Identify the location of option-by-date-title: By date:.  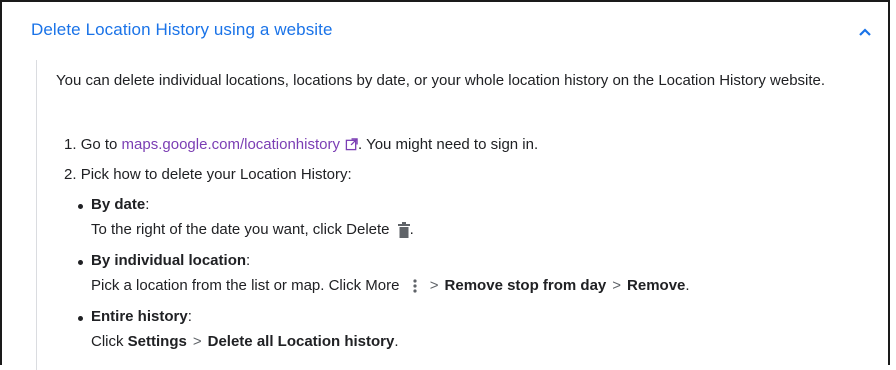
(120, 204).